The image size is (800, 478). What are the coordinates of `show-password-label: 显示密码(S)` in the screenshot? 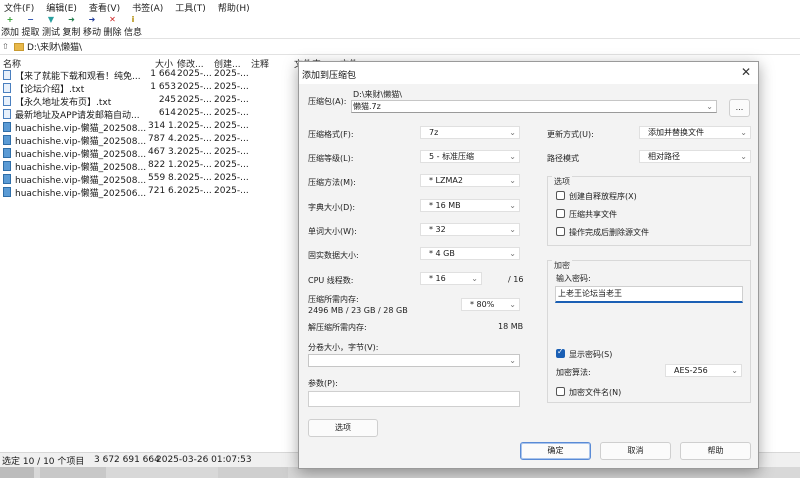 It's located at (590, 354).